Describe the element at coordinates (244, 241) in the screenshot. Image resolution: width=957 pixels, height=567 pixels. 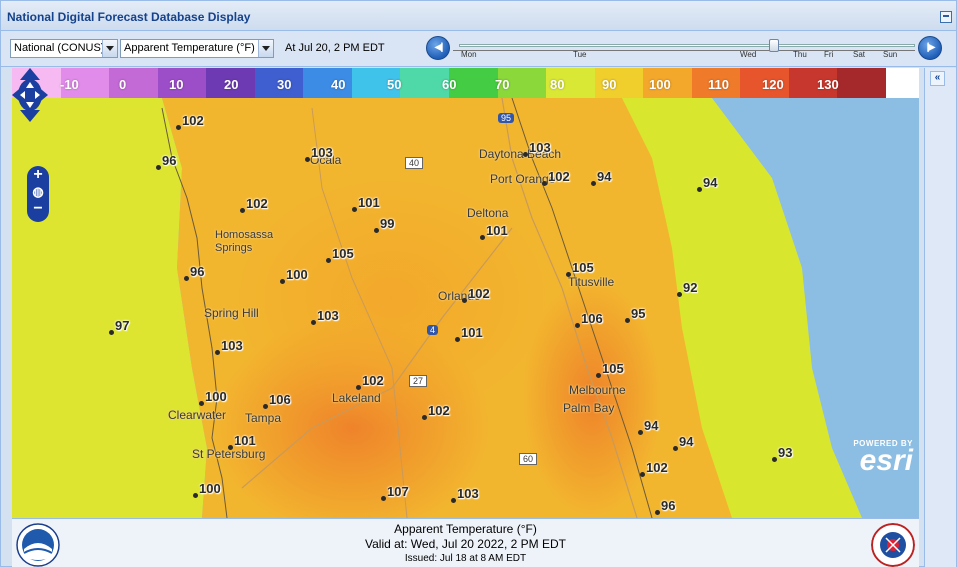
I see `city-label: Homosassa Springs` at that location.